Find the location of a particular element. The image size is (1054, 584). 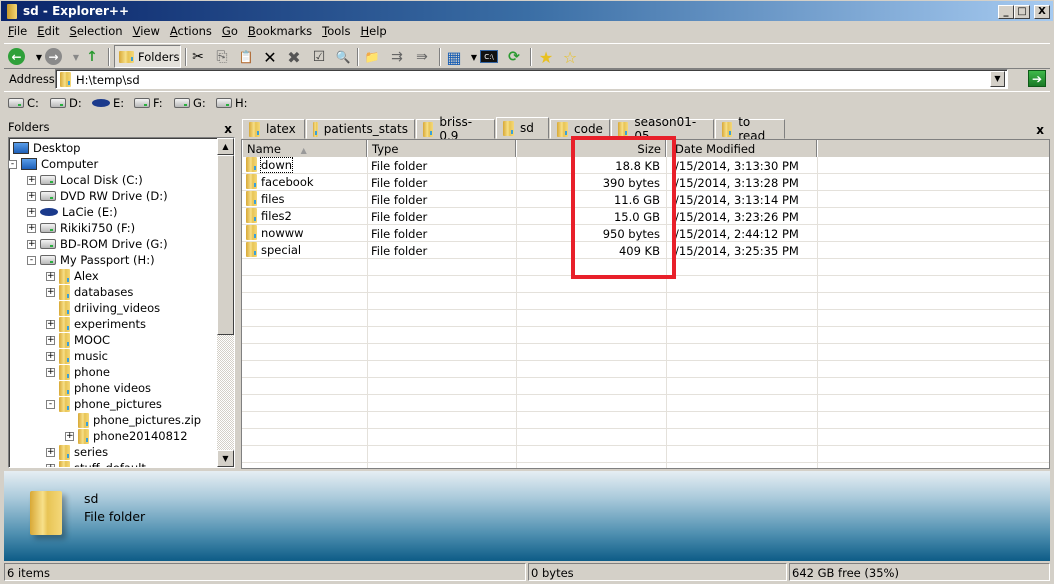

tree-node: experiments is located at coordinates (102, 324).